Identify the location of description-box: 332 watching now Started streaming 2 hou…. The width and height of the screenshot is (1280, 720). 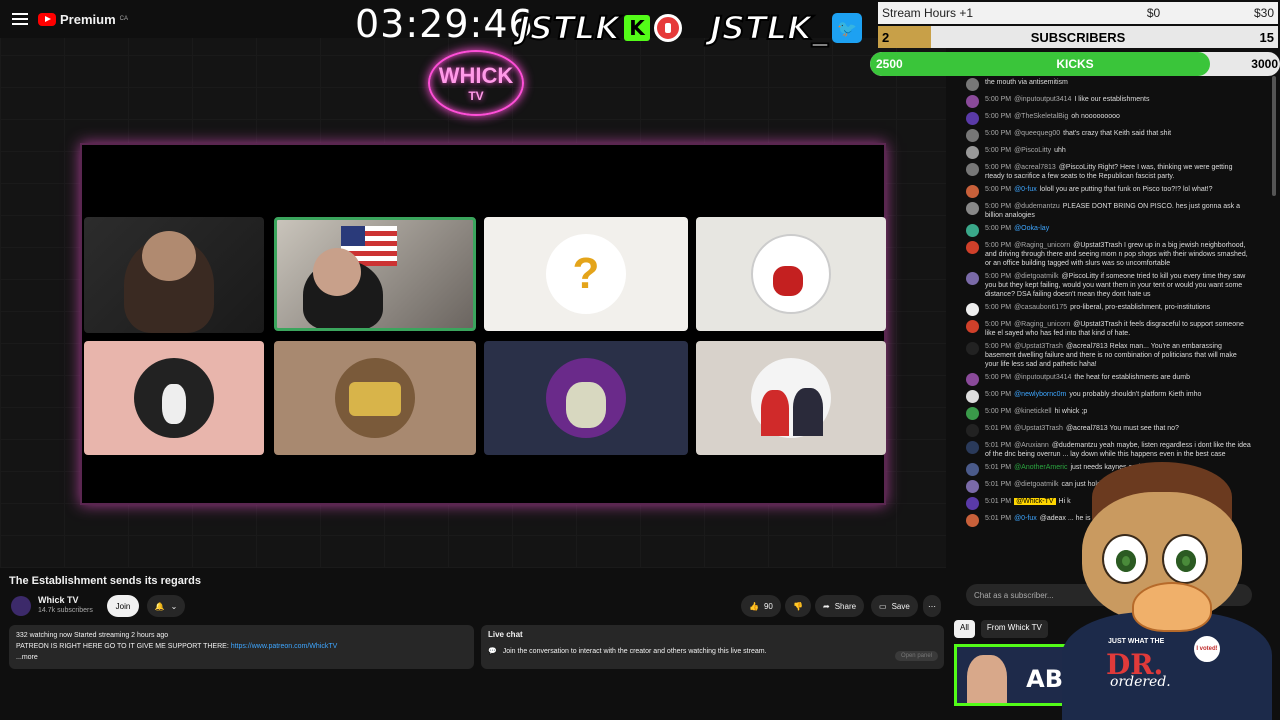
(241, 647).